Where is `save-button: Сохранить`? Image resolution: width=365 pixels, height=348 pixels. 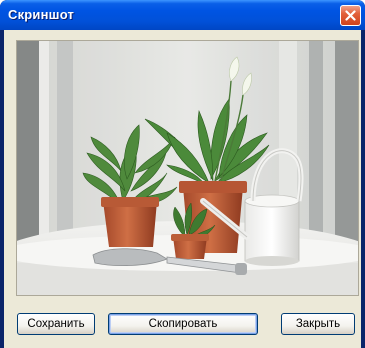
save-button: Сохранить is located at coordinates (56, 324).